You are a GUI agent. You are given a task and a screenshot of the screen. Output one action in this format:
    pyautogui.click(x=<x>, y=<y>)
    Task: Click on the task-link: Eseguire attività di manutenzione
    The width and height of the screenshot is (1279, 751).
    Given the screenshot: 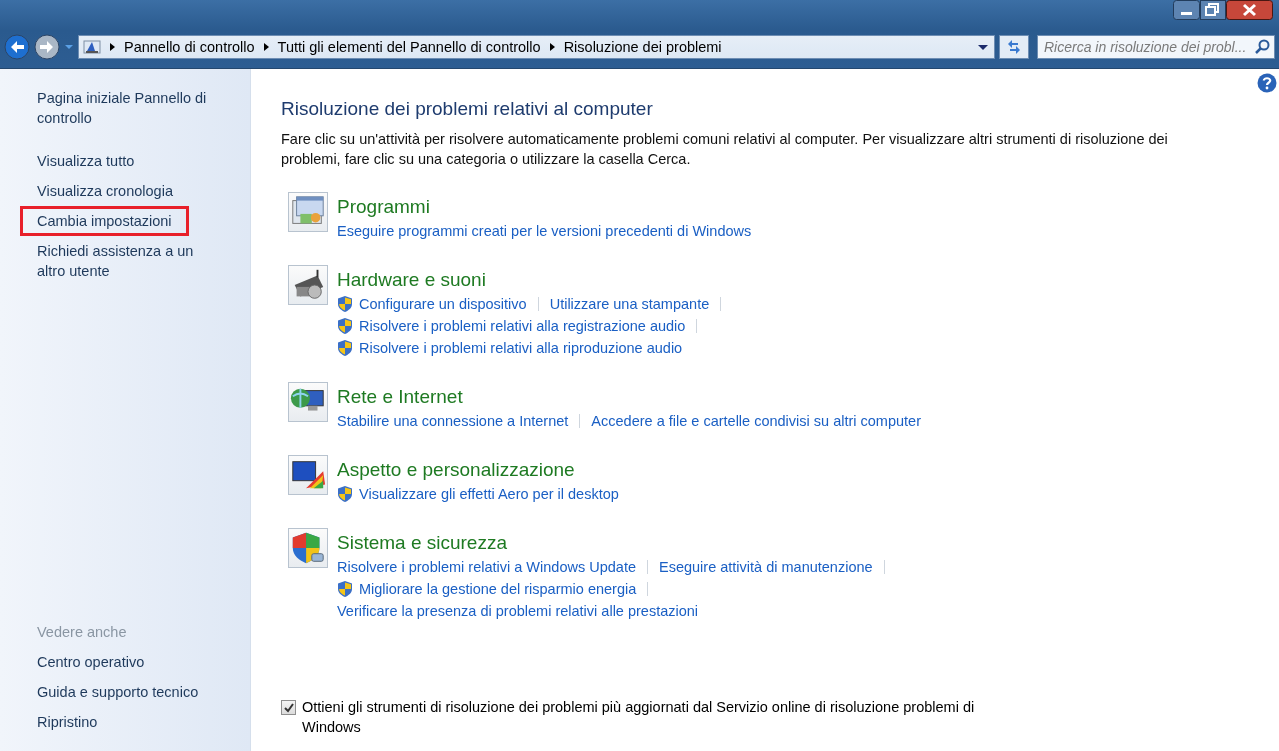 What is the action you would take?
    pyautogui.click(x=766, y=567)
    